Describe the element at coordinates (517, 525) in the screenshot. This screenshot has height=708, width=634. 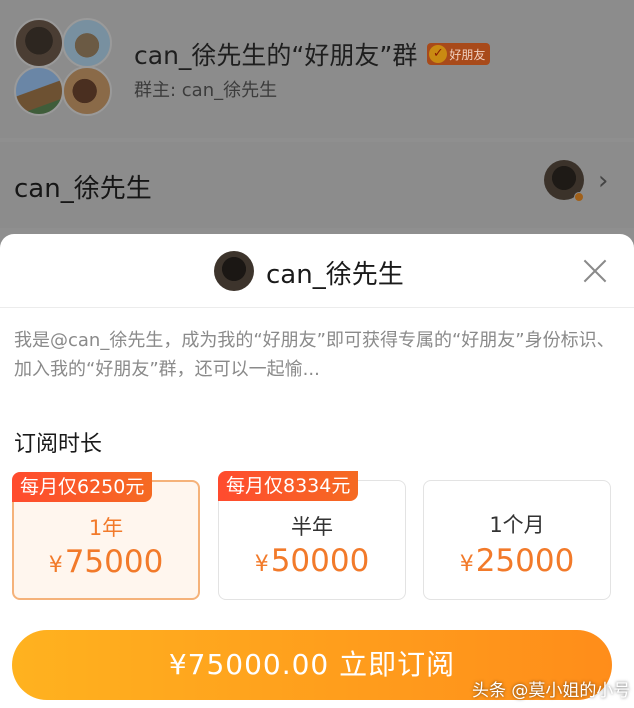
I see `plan-duration: 1个月` at that location.